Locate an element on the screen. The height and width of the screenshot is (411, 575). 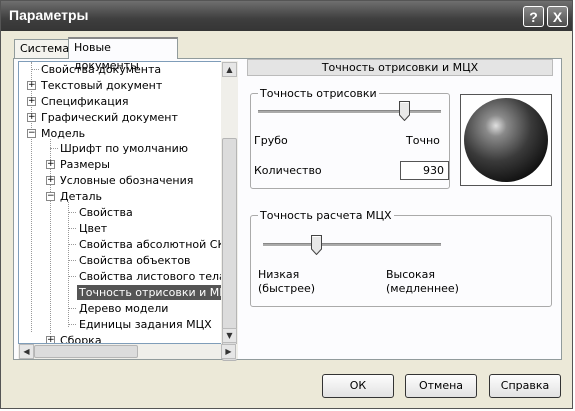
sphere-image is located at coordinates (506, 140).